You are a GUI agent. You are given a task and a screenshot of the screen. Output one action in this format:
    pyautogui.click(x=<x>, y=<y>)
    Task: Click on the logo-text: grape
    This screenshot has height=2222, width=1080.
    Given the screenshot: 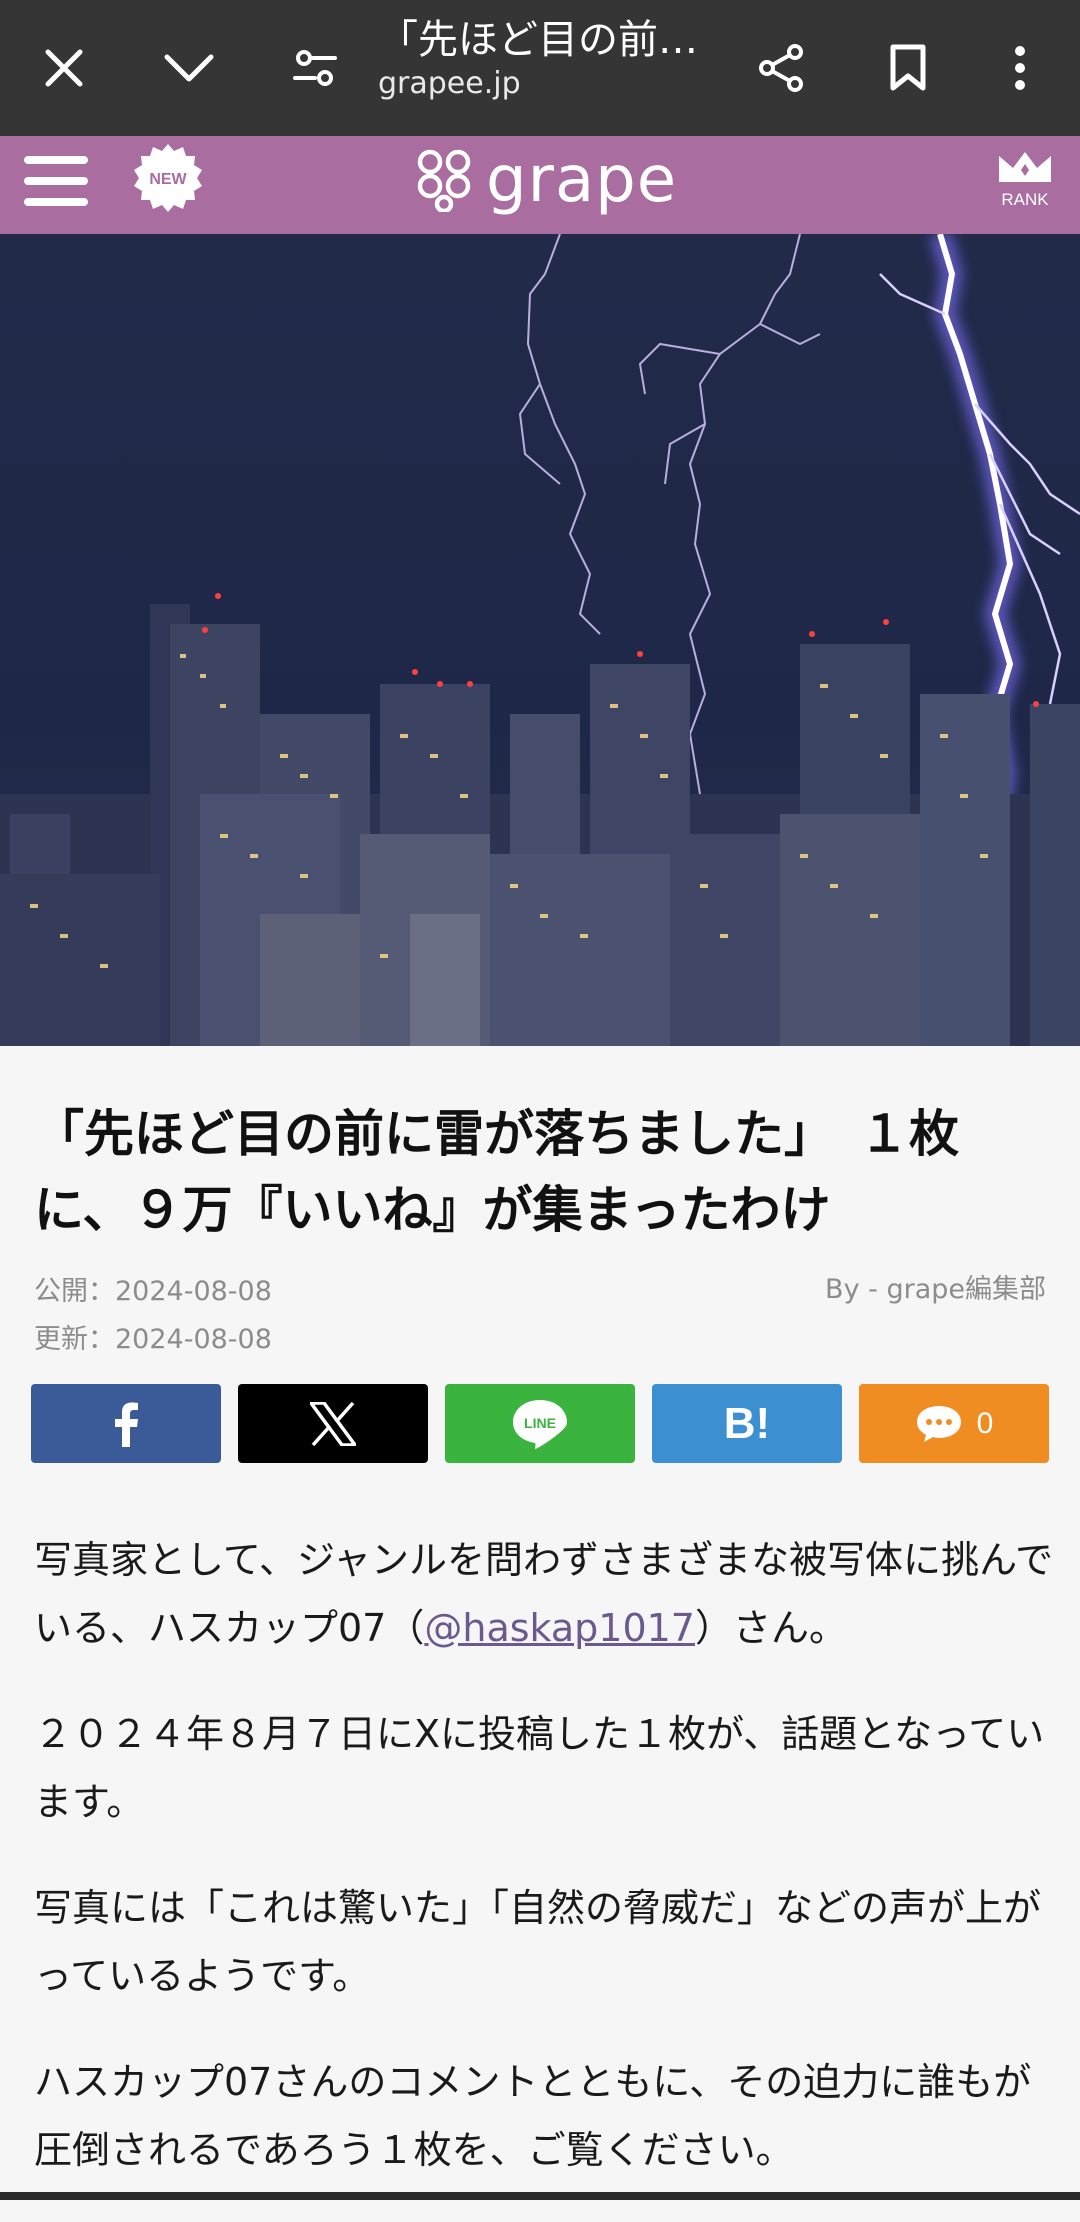 What is the action you would take?
    pyautogui.click(x=582, y=180)
    